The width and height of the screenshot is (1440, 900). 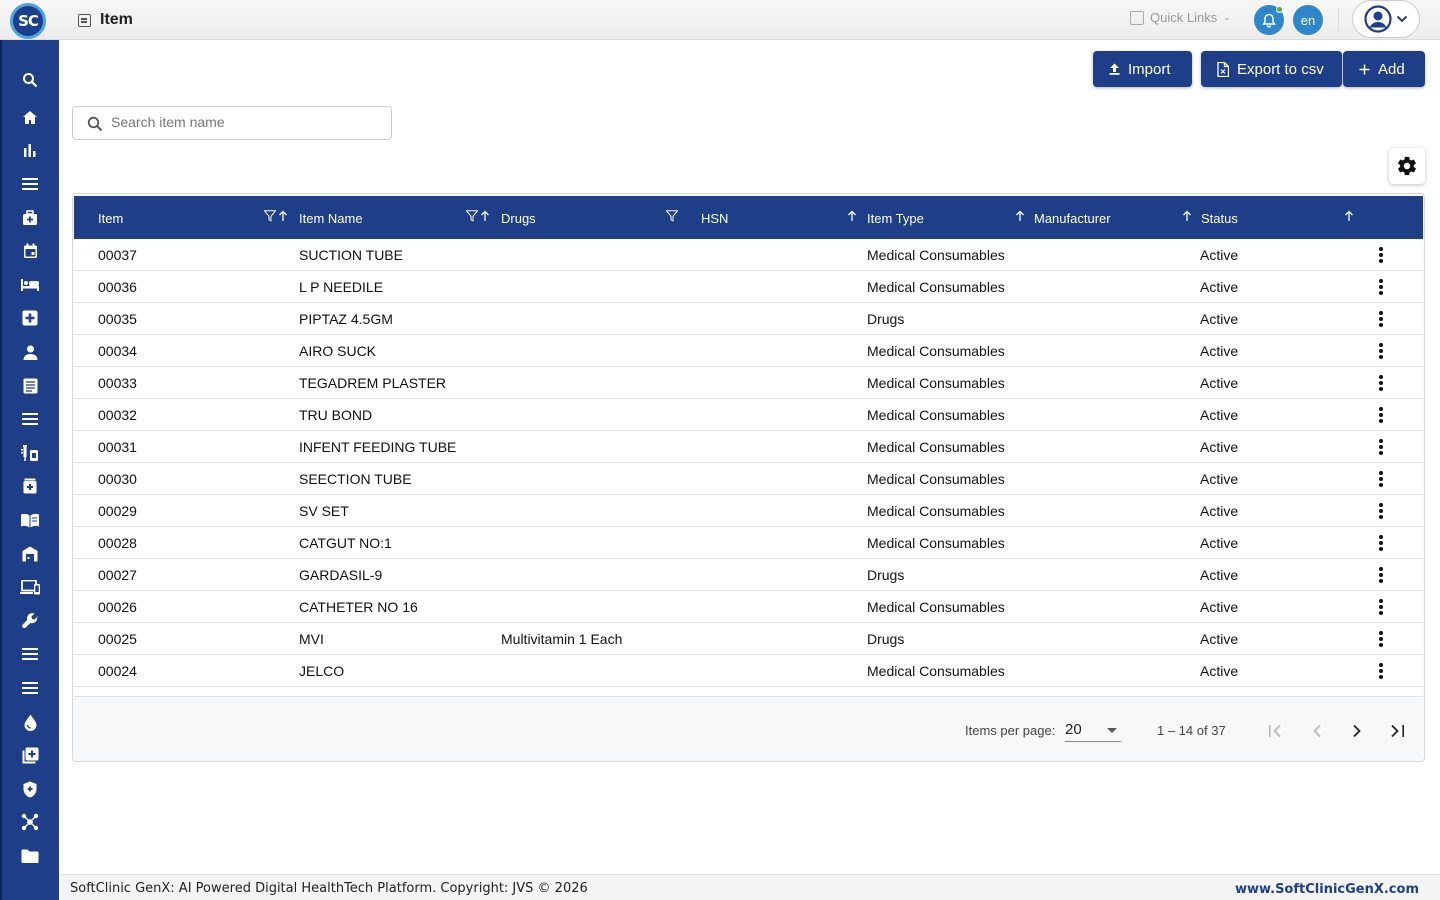 I want to click on cell-item: 00030, so click(x=117, y=479).